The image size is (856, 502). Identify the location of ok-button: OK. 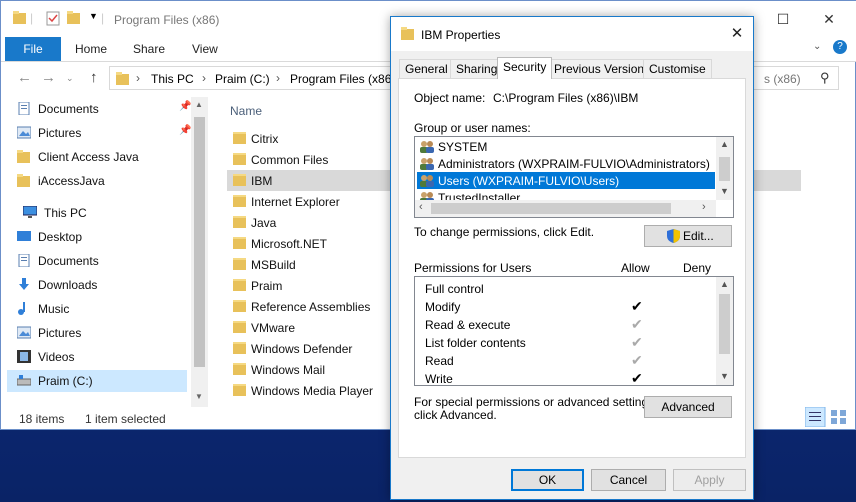
(547, 480).